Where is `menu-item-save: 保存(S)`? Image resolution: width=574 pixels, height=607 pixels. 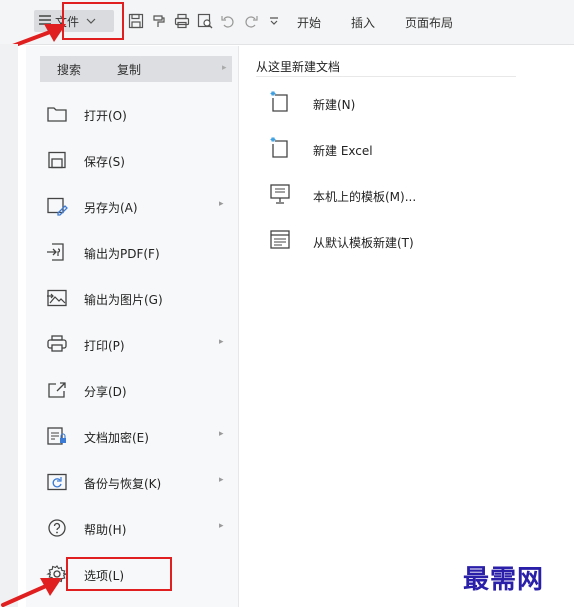
menu-item-save: 保存(S) is located at coordinates (132, 160).